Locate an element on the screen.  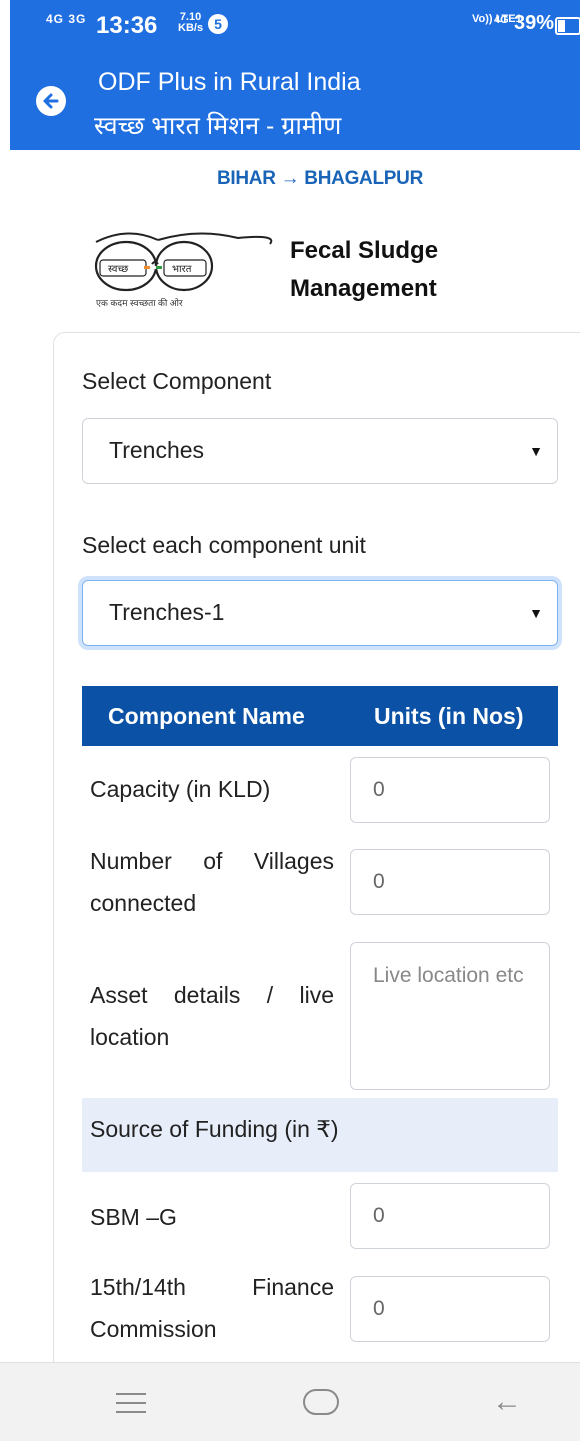
capacity-input: 0 is located at coordinates (450, 790).